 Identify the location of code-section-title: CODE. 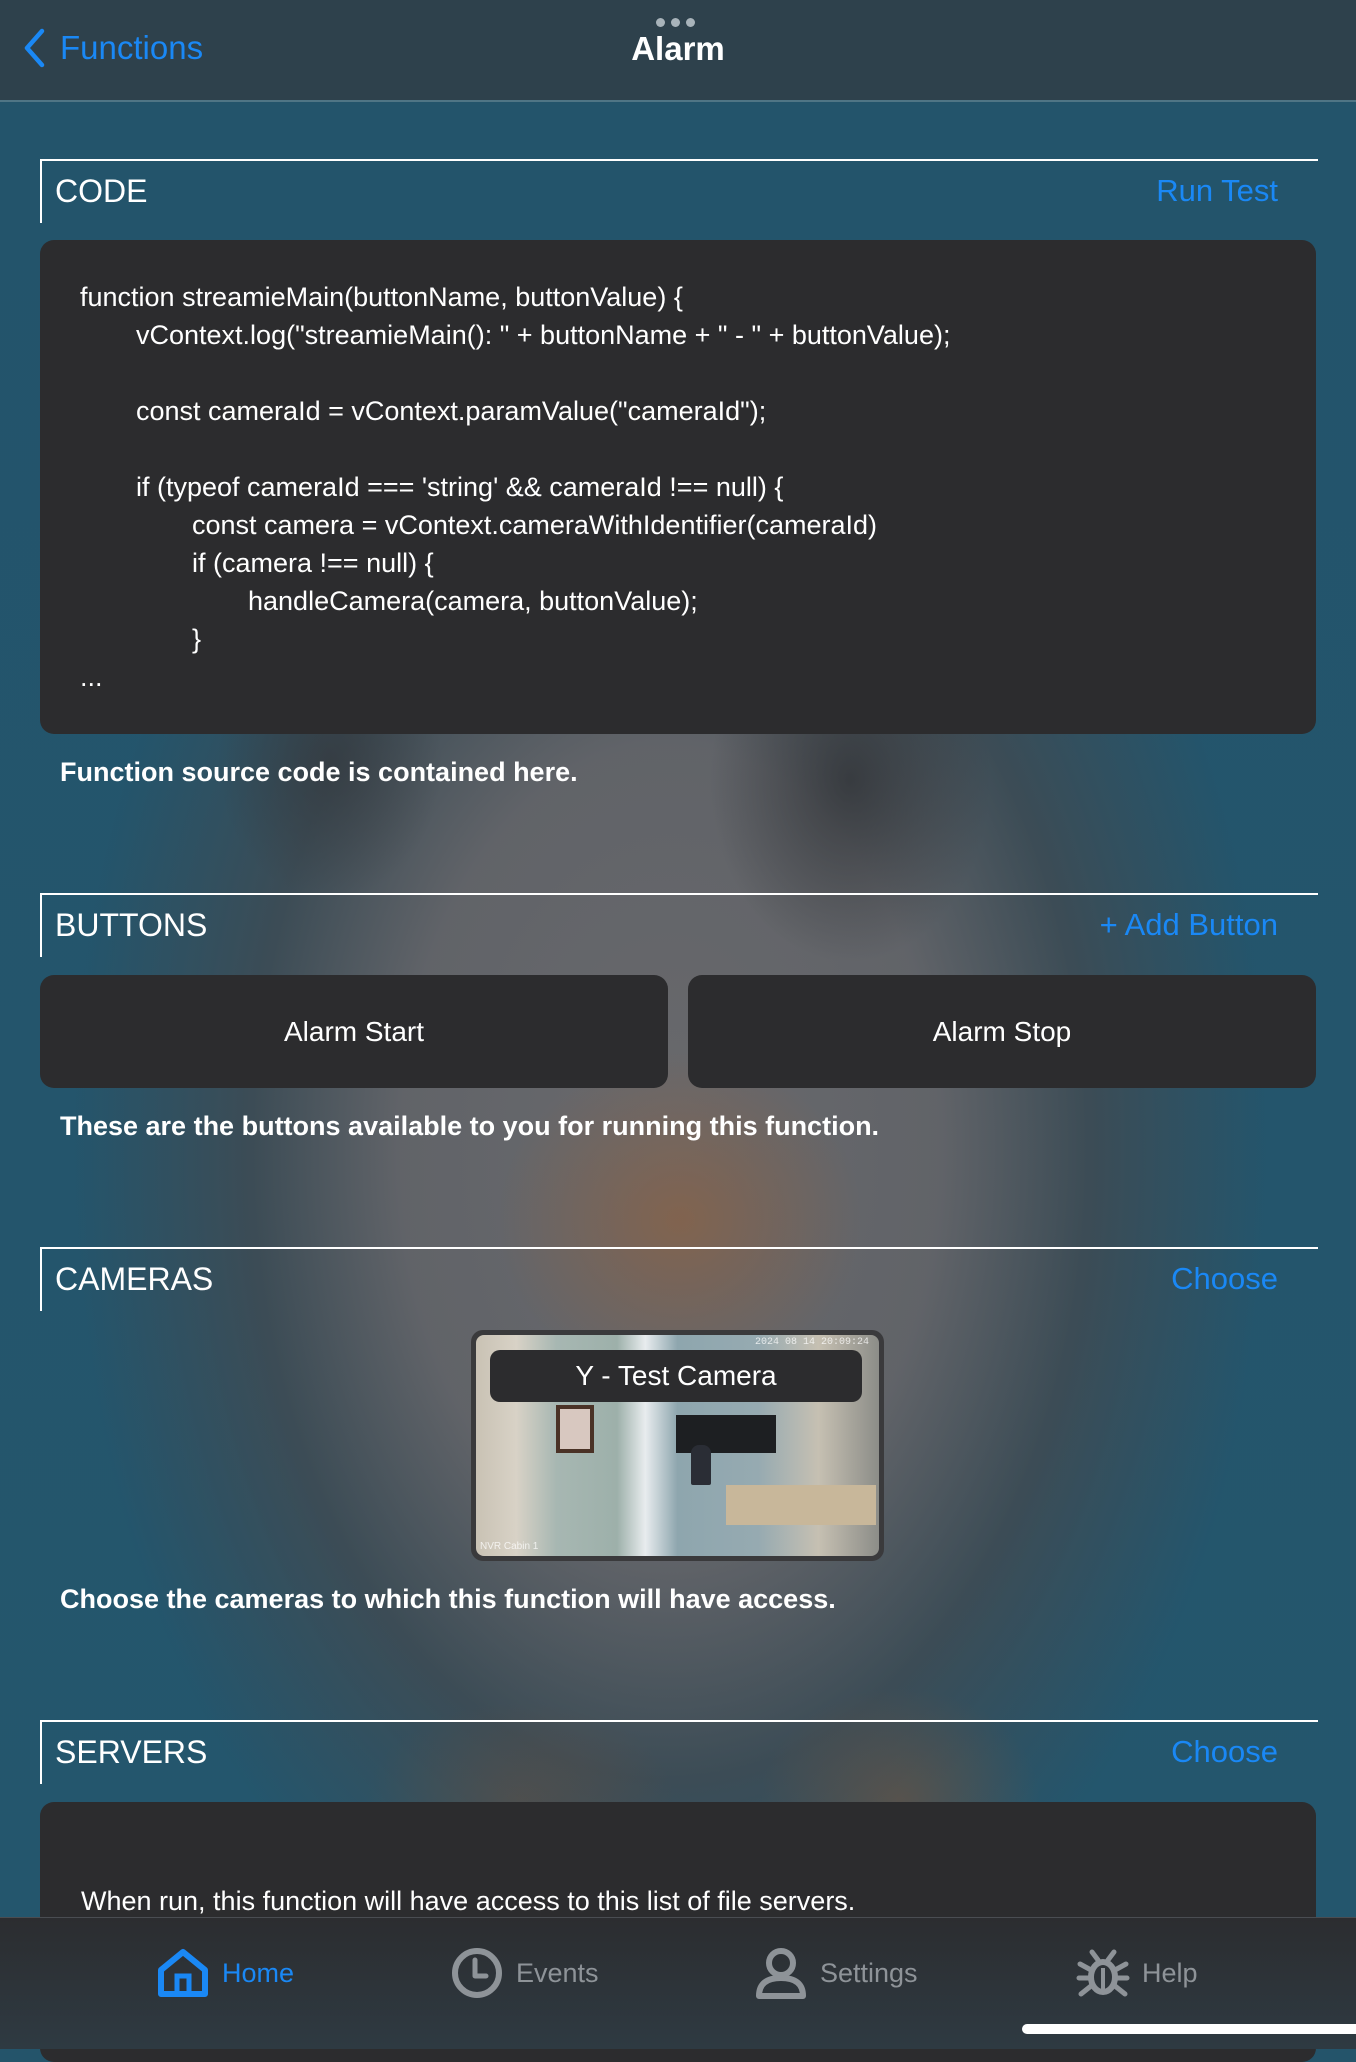
(101, 191).